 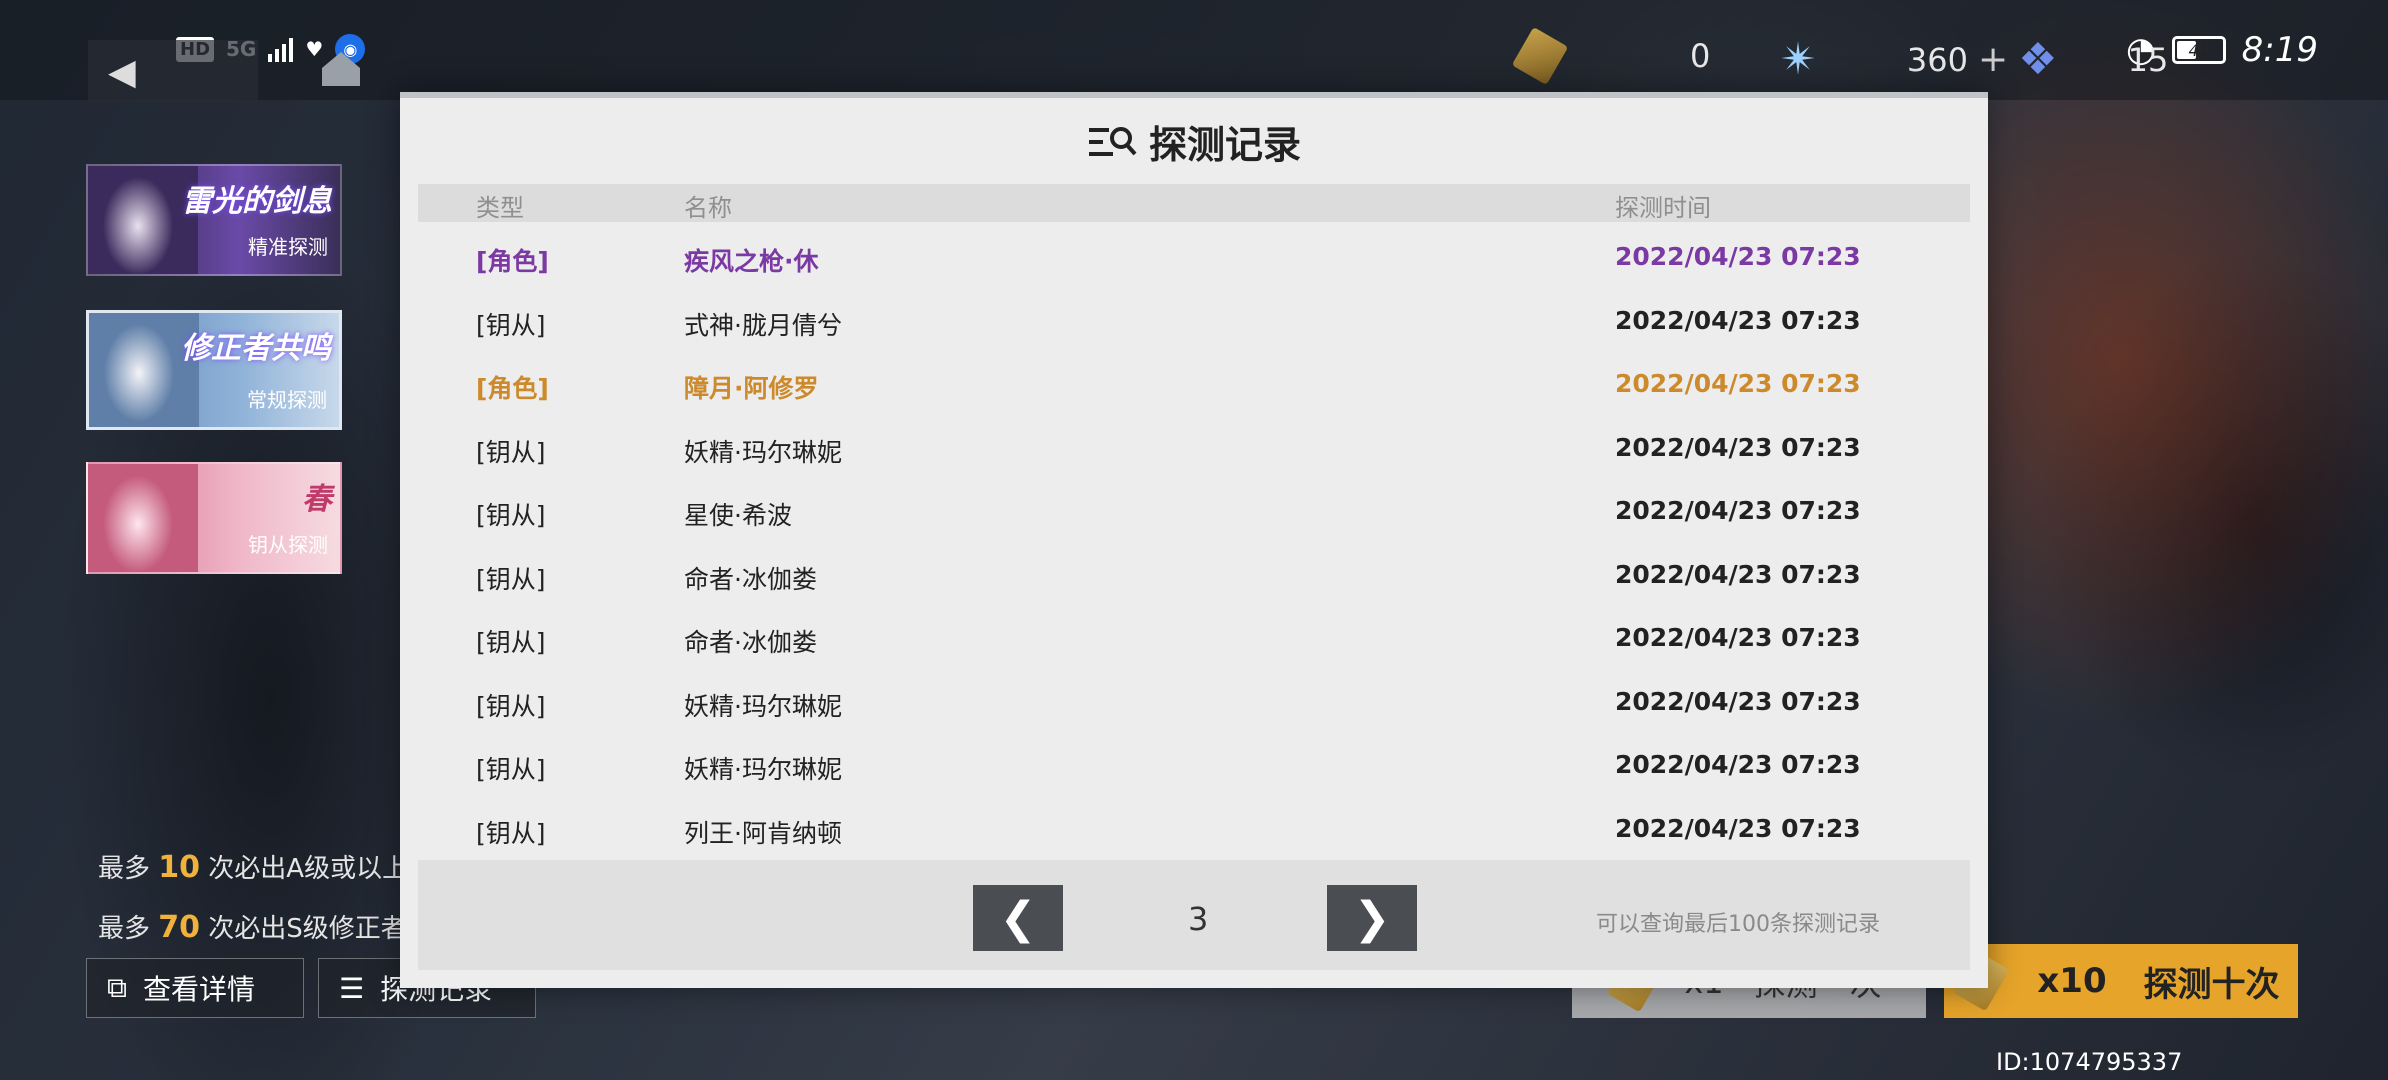 What do you see at coordinates (256, 348) in the screenshot?
I see `banner-title: 修正者共鸣` at bounding box center [256, 348].